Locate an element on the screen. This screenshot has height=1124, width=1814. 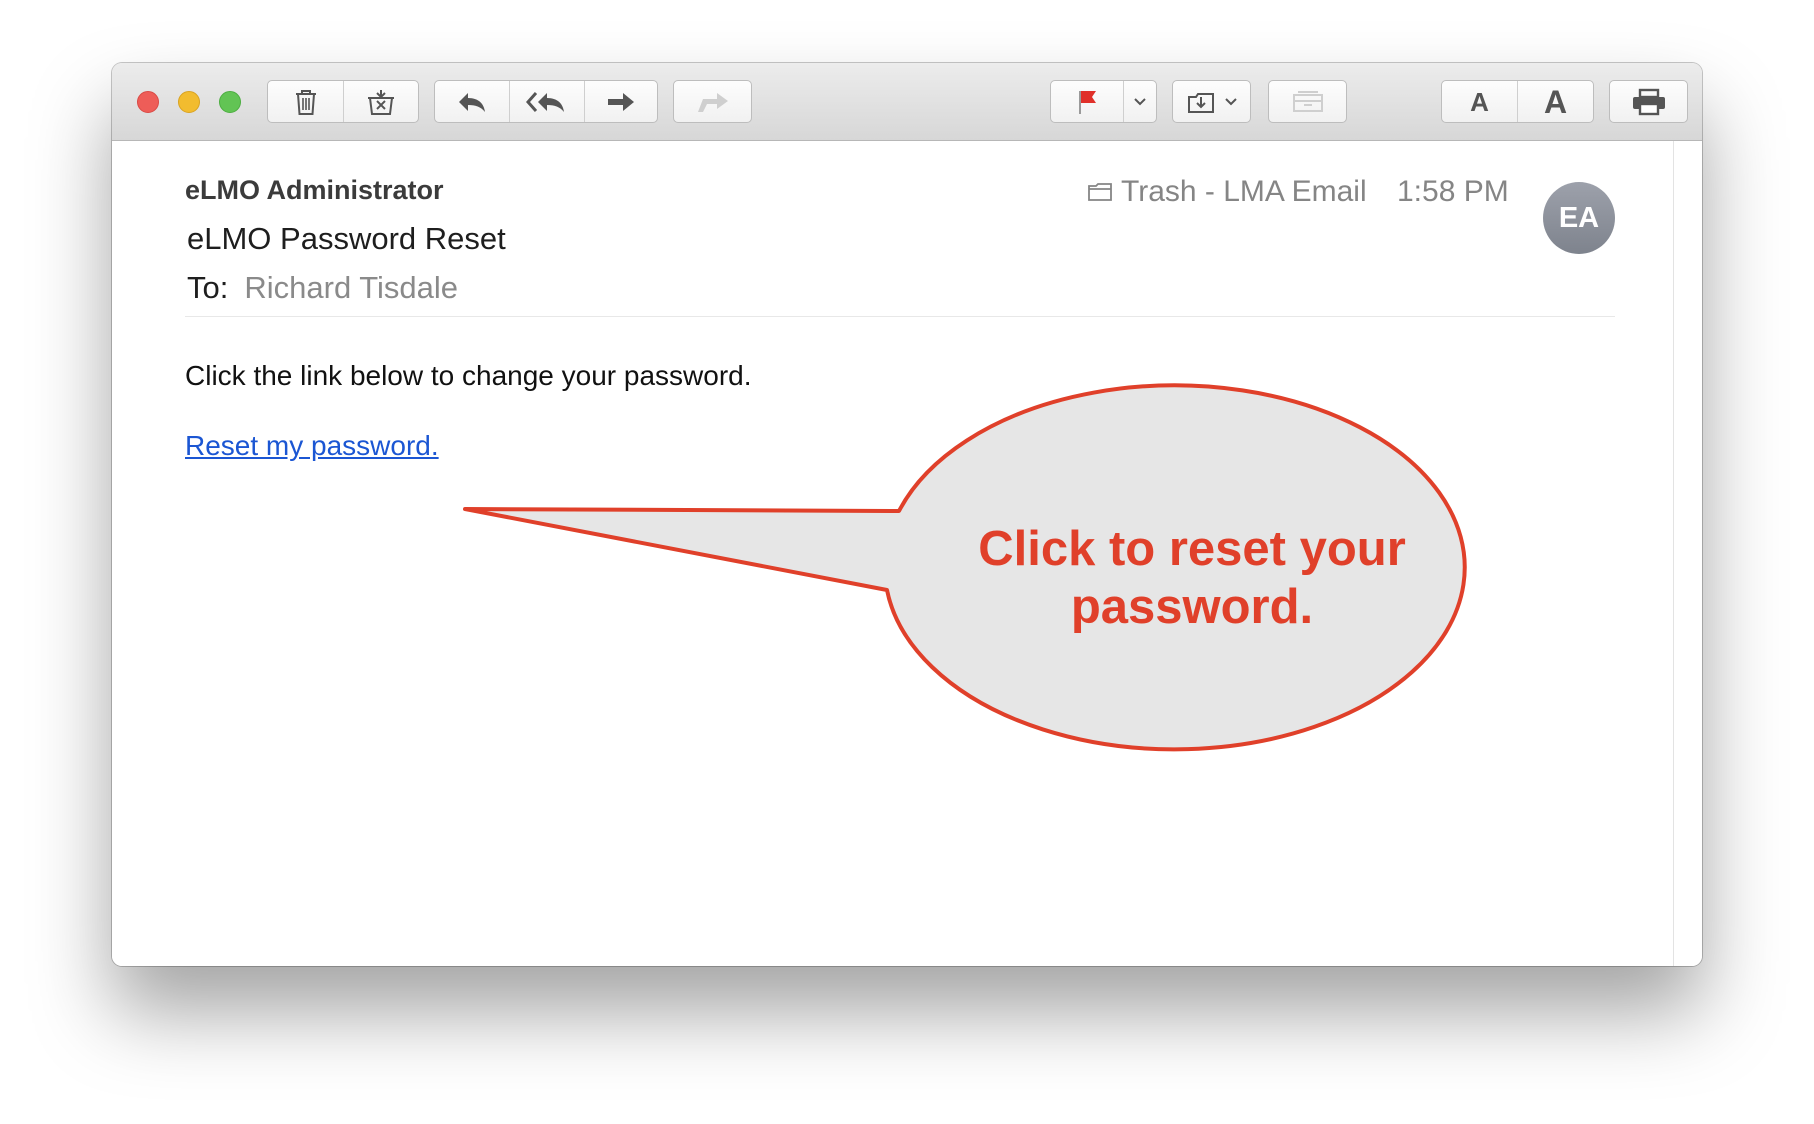
junk-icon is located at coordinates (381, 102).